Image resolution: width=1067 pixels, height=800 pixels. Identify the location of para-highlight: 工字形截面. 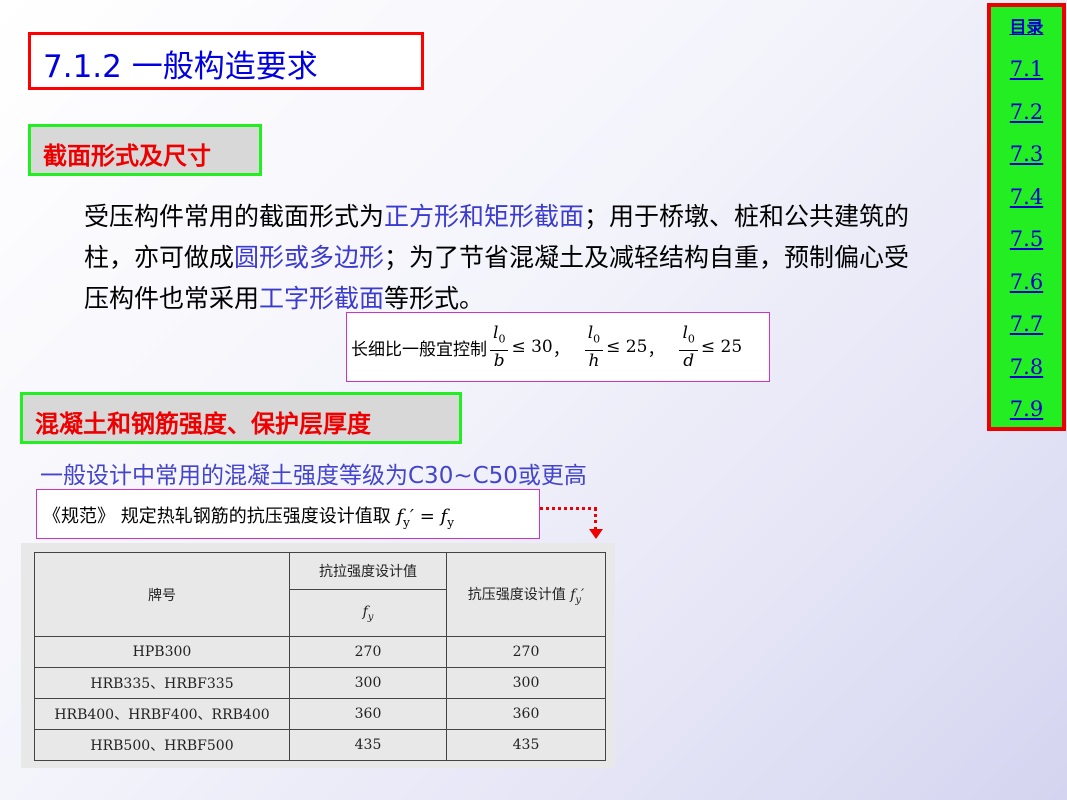
(322, 298).